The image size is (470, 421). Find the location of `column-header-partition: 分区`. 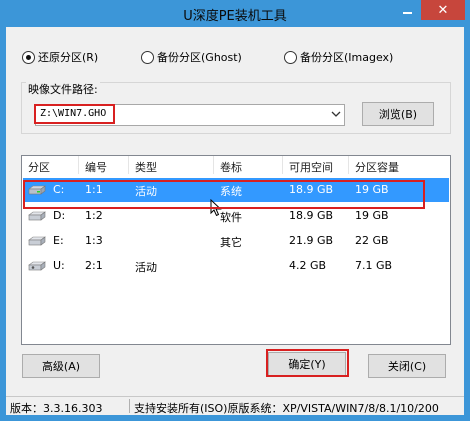

column-header-partition: 分区 is located at coordinates (50, 165).